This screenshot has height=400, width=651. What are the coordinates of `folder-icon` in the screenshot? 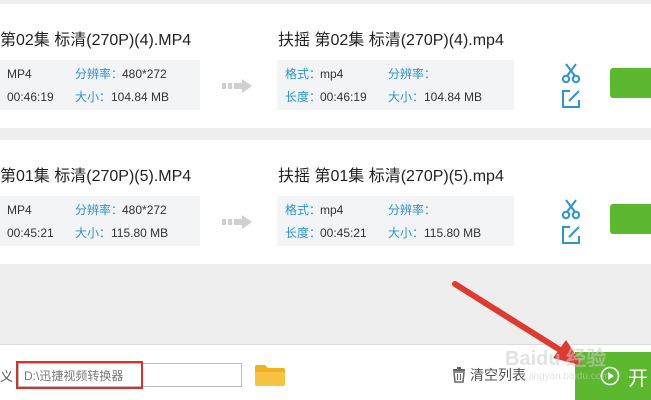 It's located at (270, 375).